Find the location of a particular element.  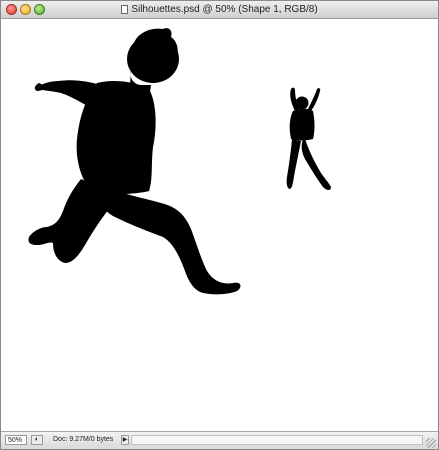

small-child-silhouette is located at coordinates (308, 138).